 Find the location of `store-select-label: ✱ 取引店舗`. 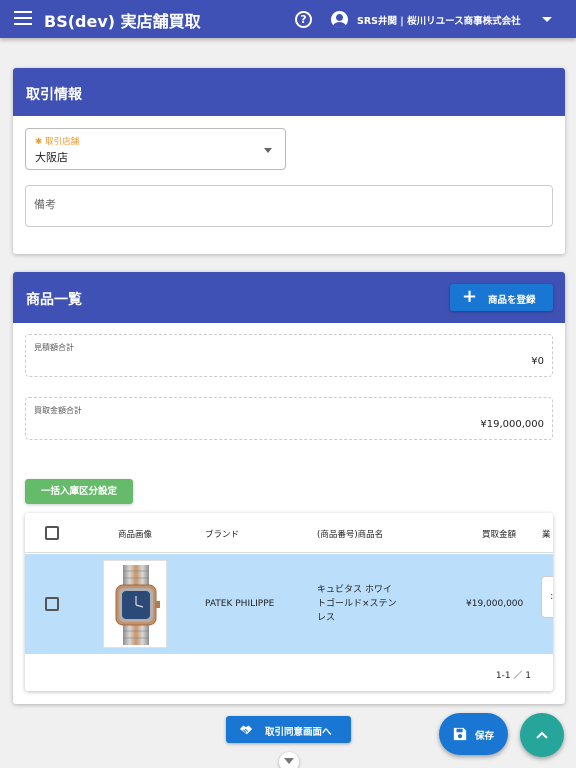

store-select-label: ✱ 取引店舗 is located at coordinates (57, 141).